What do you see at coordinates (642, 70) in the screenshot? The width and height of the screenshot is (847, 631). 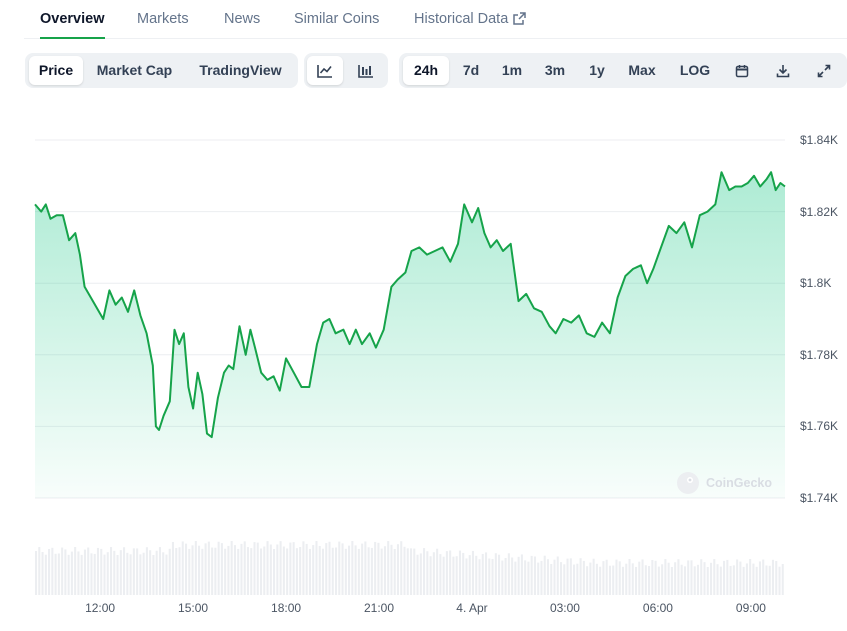 I see `range-max-button: Max` at bounding box center [642, 70].